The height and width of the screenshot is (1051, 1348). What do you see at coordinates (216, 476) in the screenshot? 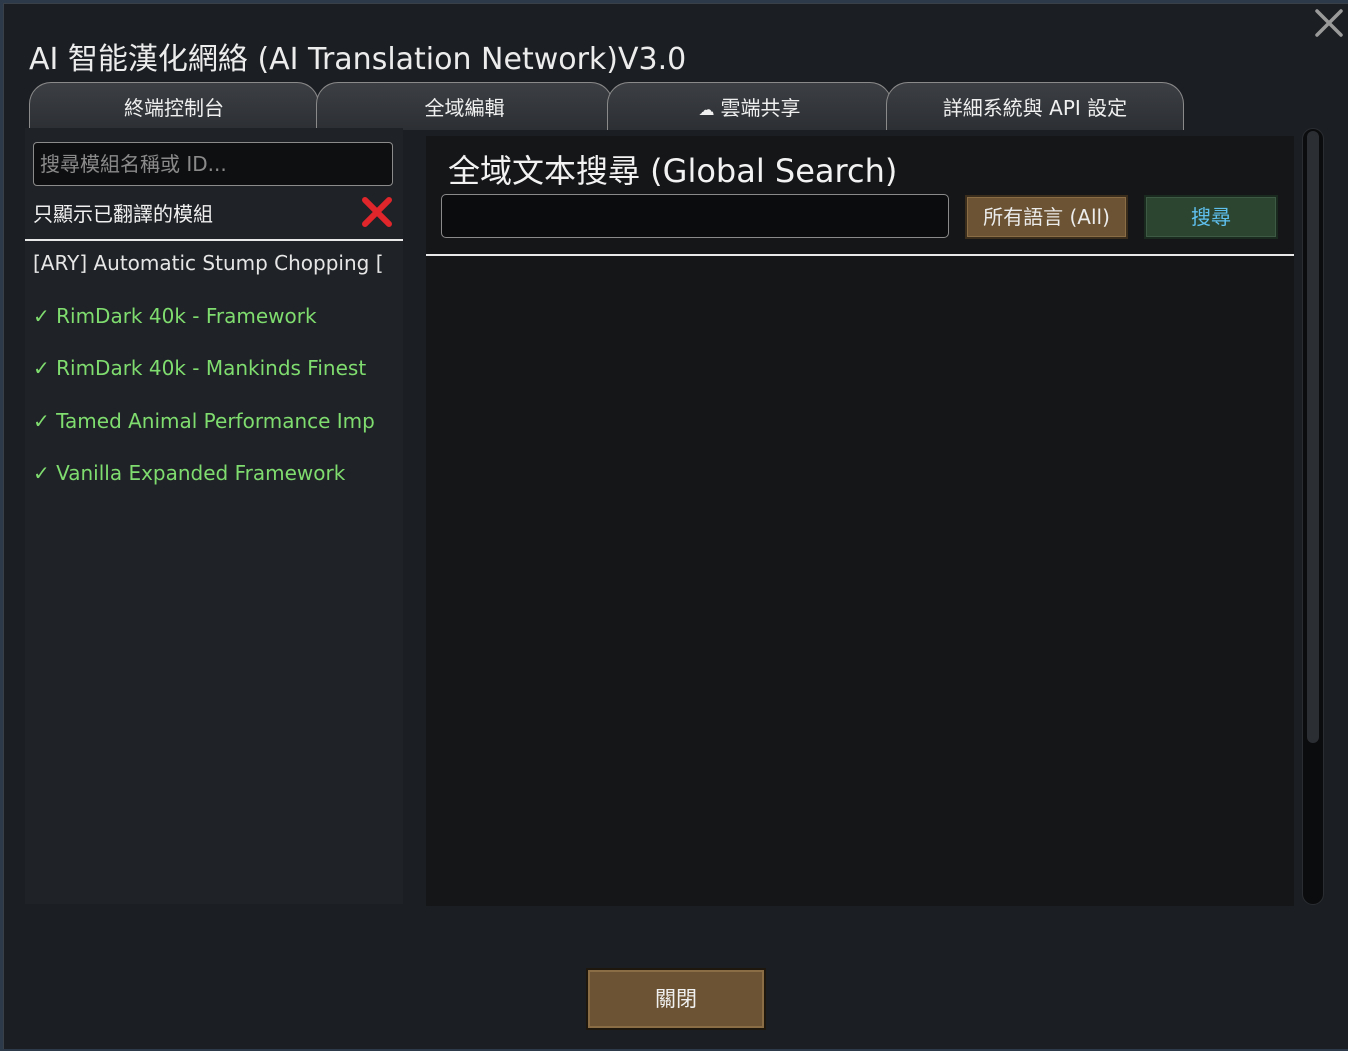
I see `list-item: ✓ Vanilla Expanded Framework` at bounding box center [216, 476].